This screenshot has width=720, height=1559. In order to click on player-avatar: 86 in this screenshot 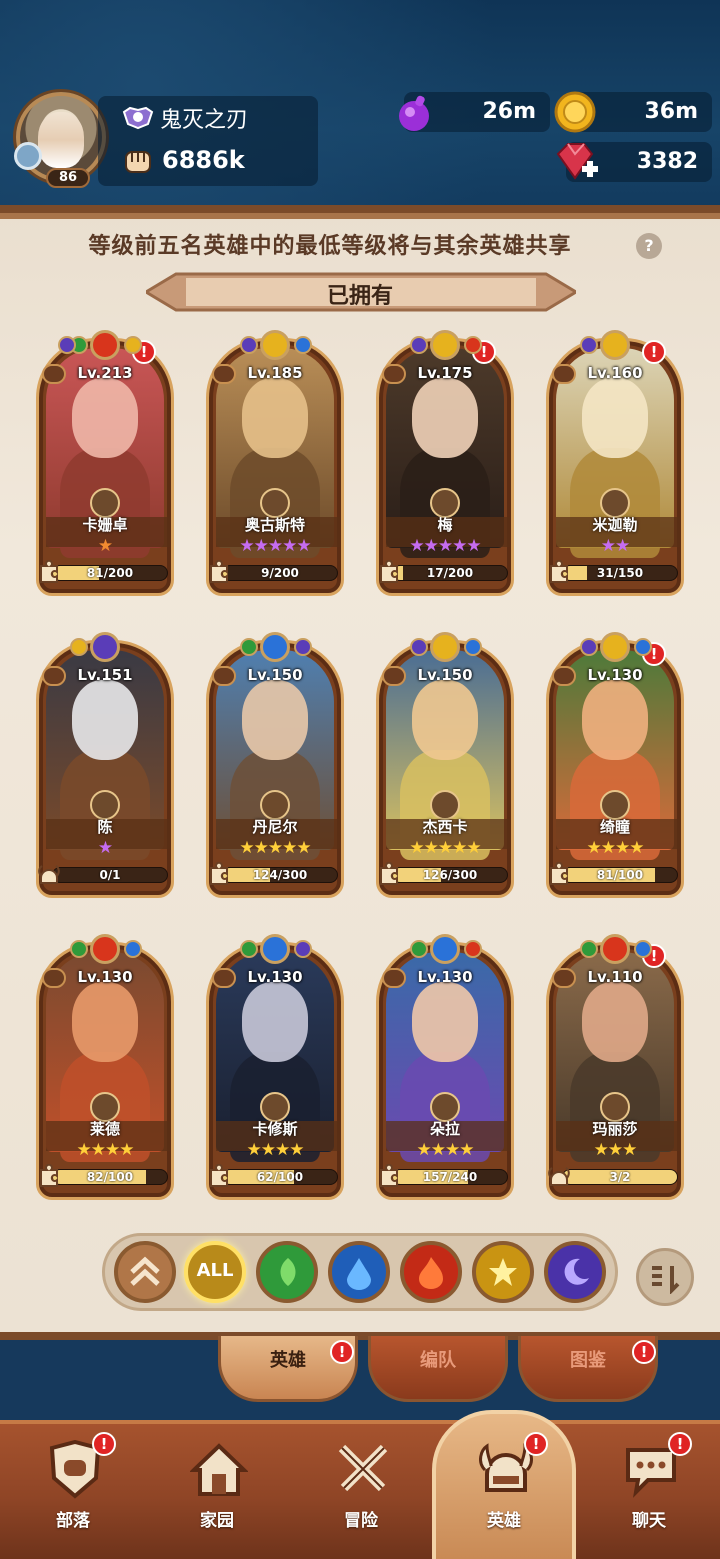, I will do `click(60, 140)`.